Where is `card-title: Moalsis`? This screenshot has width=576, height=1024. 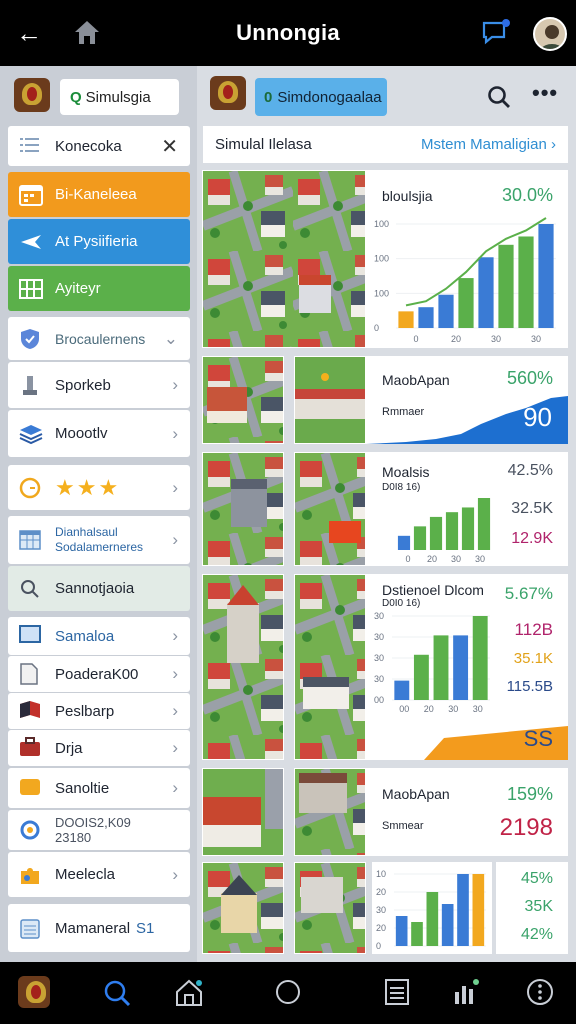 card-title: Moalsis is located at coordinates (406, 472).